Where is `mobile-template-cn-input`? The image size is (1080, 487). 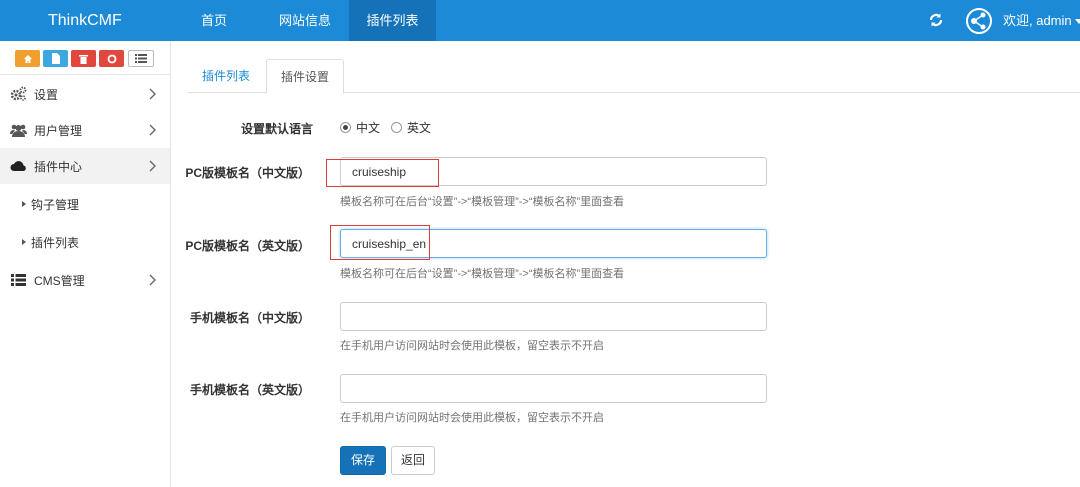 mobile-template-cn-input is located at coordinates (553, 316).